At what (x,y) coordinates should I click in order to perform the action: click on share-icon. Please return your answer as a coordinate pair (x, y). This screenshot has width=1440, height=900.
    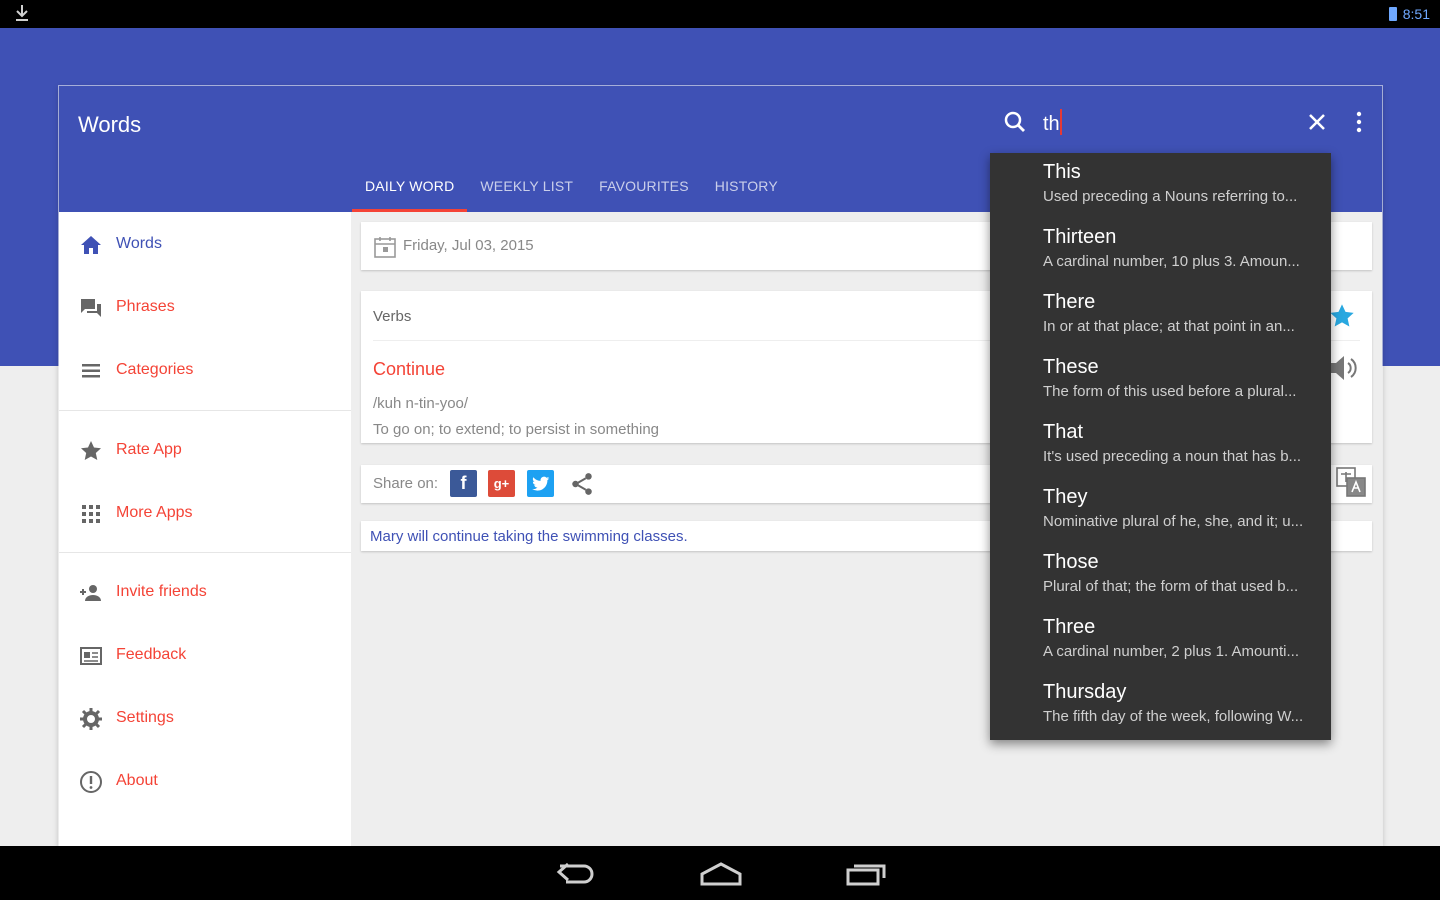
    Looking at the image, I should click on (582, 484).